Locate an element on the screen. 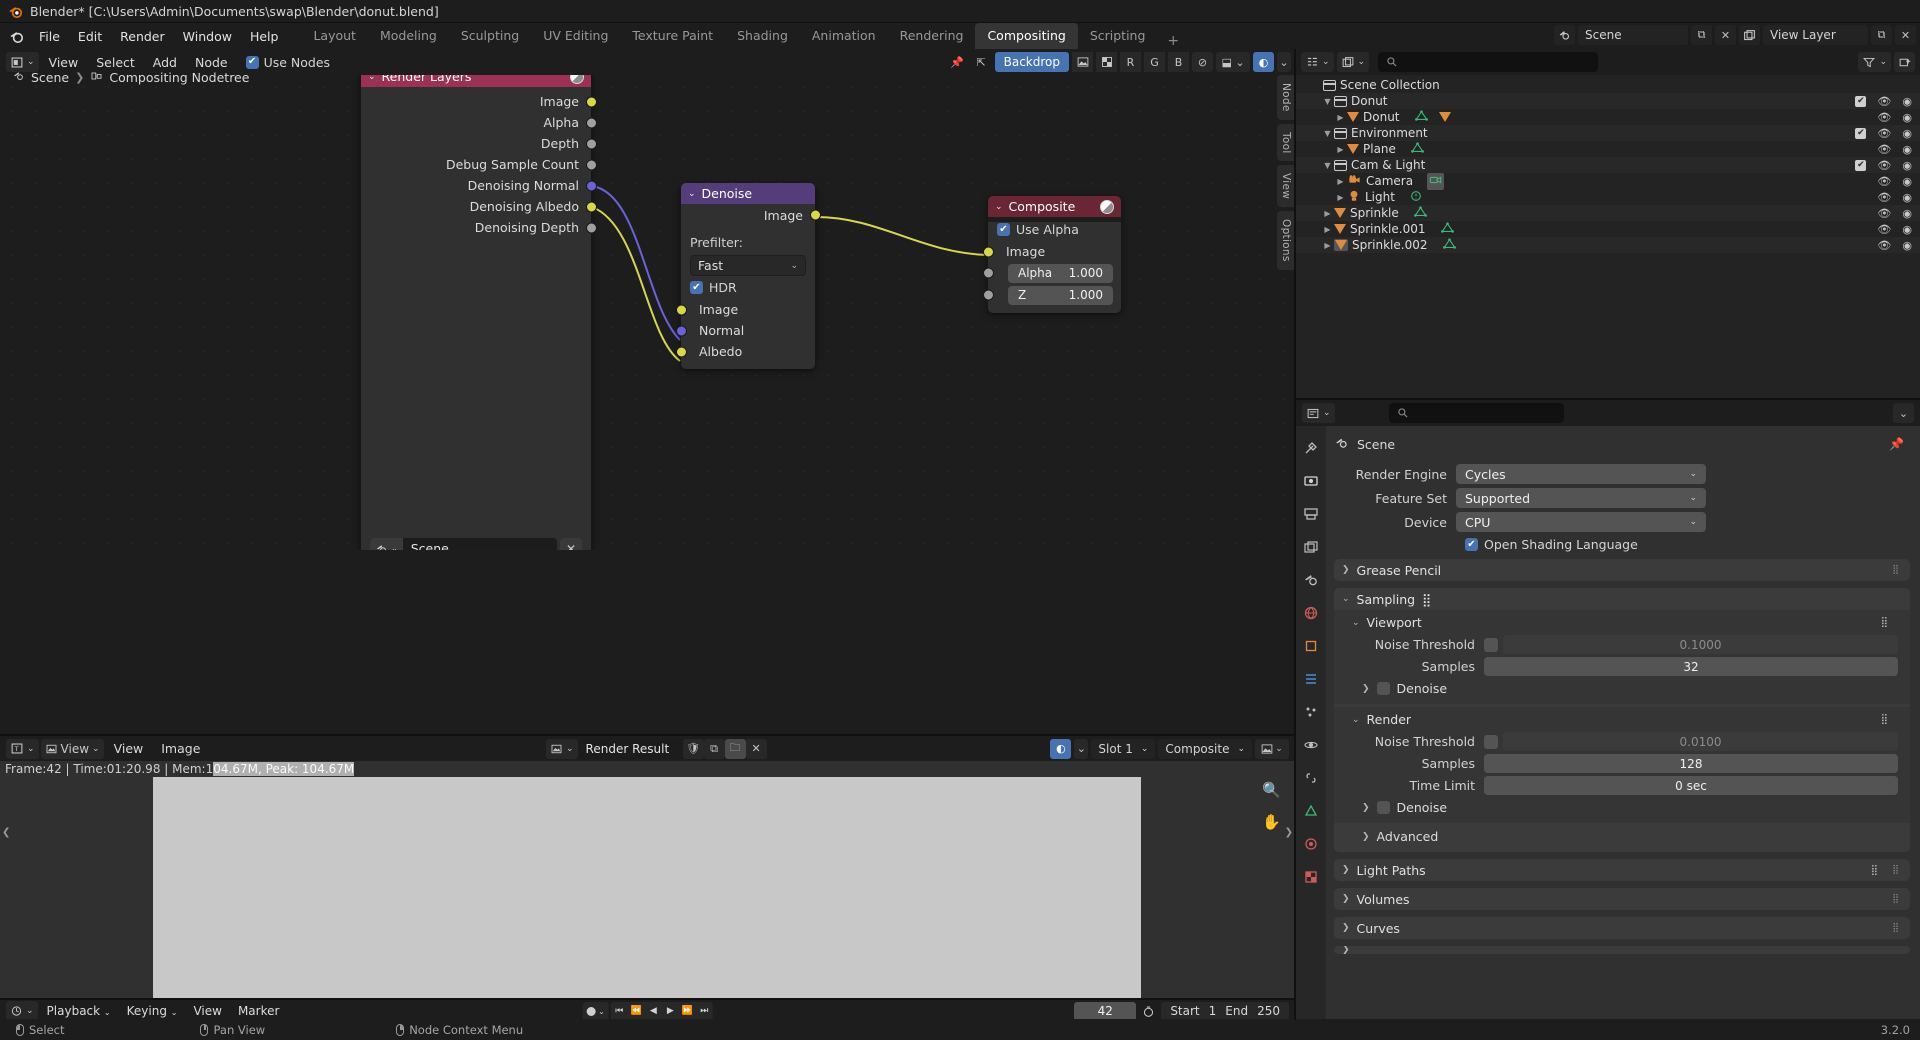  timeline-editor-type-selector: ⌄ is located at coordinates (22, 1011).